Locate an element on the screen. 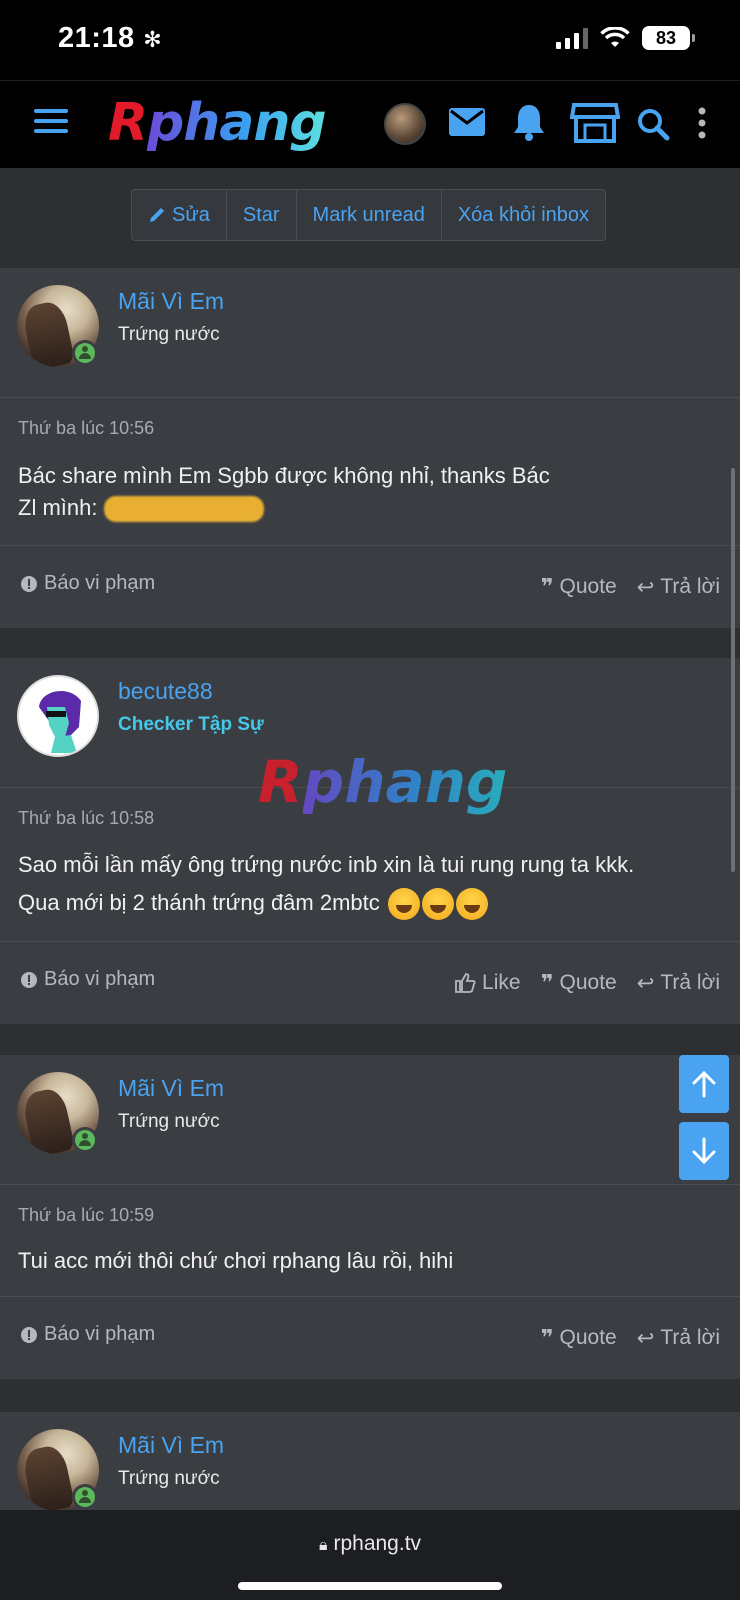  post-date: Thứ ba lúc 10:58 is located at coordinates (86, 818).